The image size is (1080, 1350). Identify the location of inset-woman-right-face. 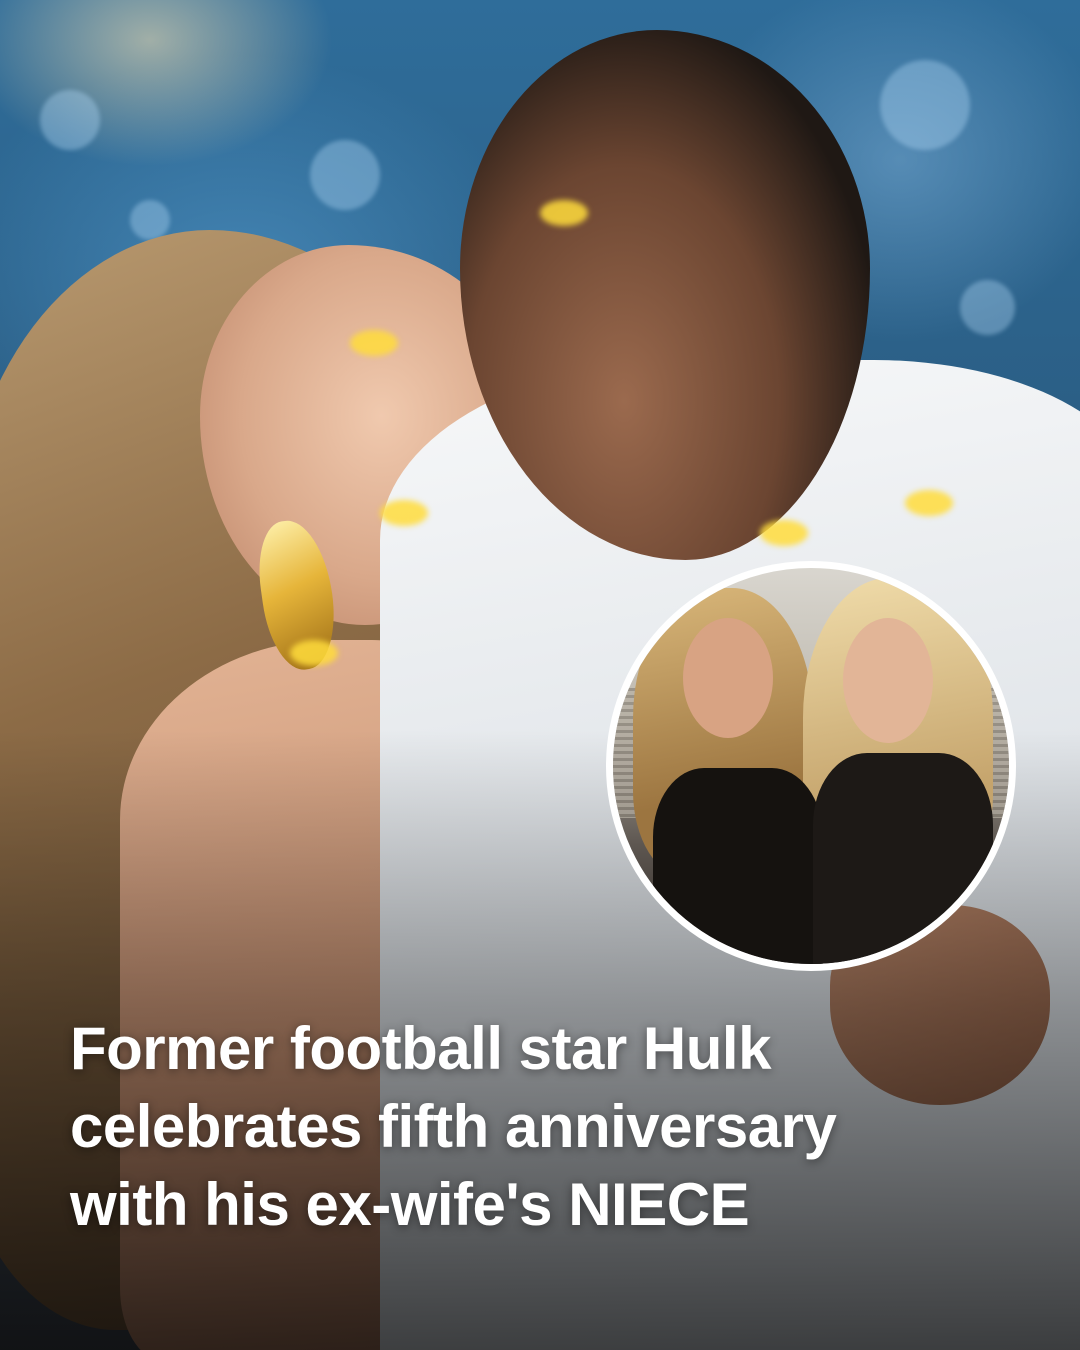
(888, 680).